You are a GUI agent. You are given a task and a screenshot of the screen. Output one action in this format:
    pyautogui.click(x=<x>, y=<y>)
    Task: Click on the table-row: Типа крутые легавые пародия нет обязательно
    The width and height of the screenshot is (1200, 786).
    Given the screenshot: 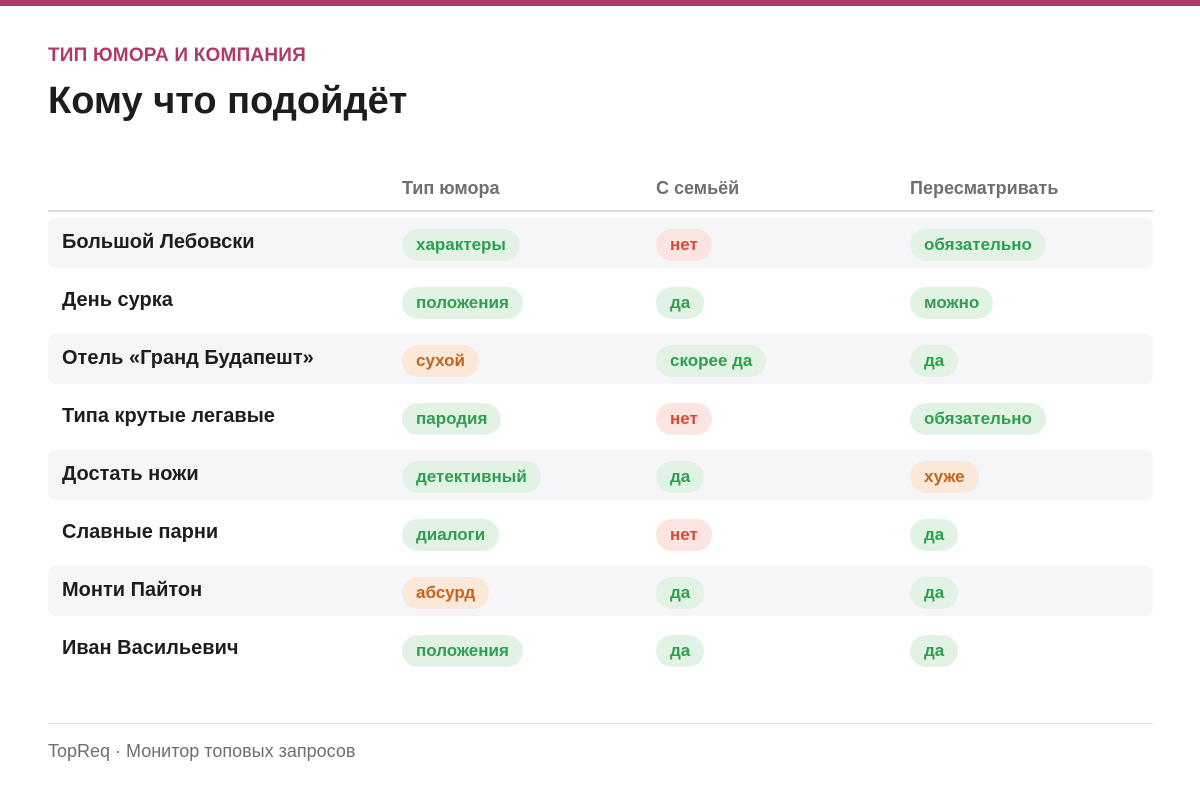 What is the action you would take?
    pyautogui.click(x=600, y=417)
    